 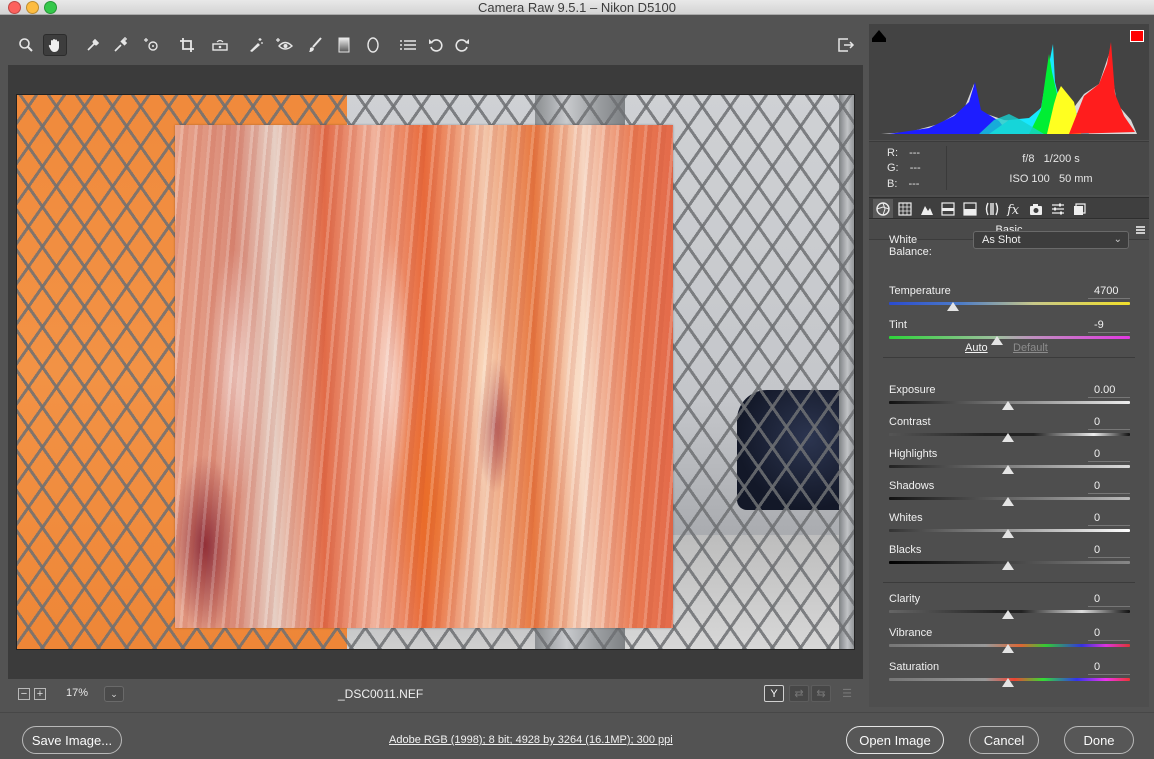 What do you see at coordinates (920, 291) in the screenshot?
I see `temperature-label: Temperature` at bounding box center [920, 291].